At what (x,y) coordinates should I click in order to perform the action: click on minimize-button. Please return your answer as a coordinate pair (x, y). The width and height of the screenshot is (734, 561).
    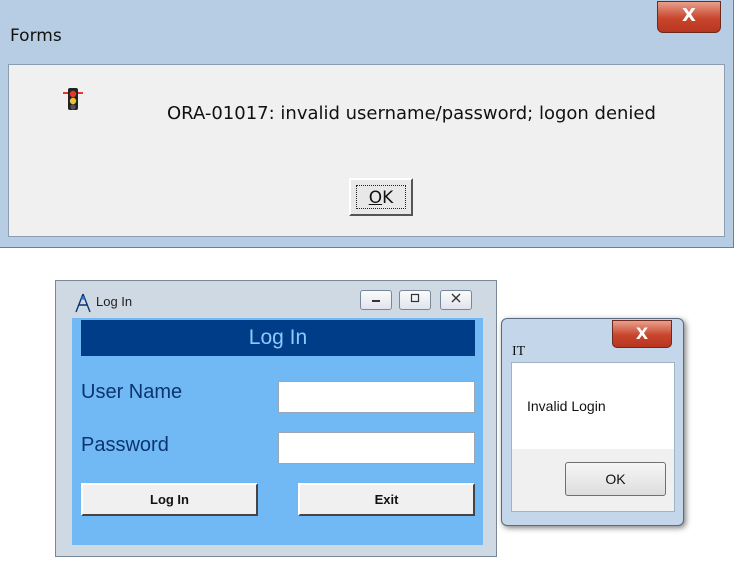
    Looking at the image, I should click on (376, 300).